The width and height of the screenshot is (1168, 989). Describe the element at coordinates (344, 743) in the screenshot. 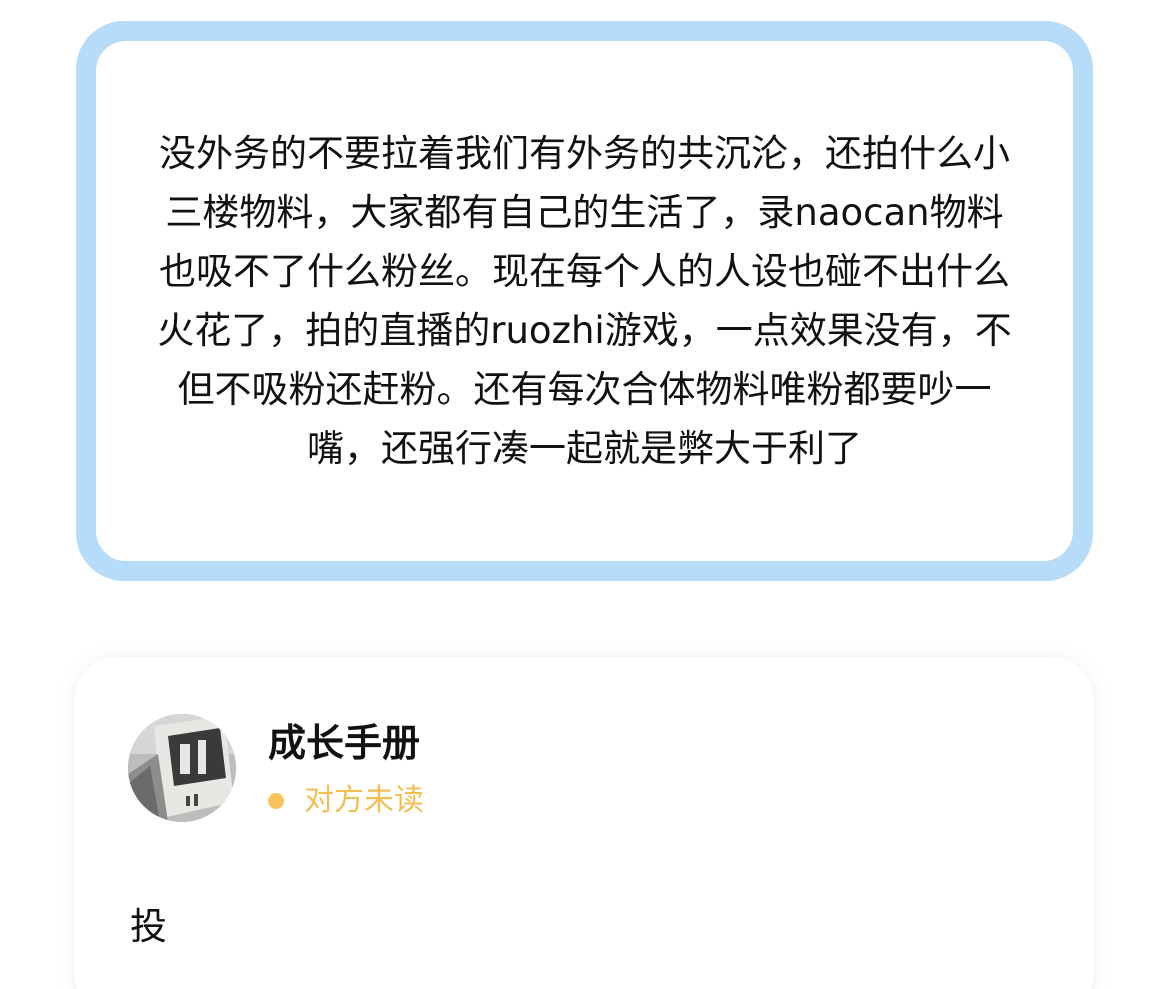

I see `sender-name: 成长手册` at that location.